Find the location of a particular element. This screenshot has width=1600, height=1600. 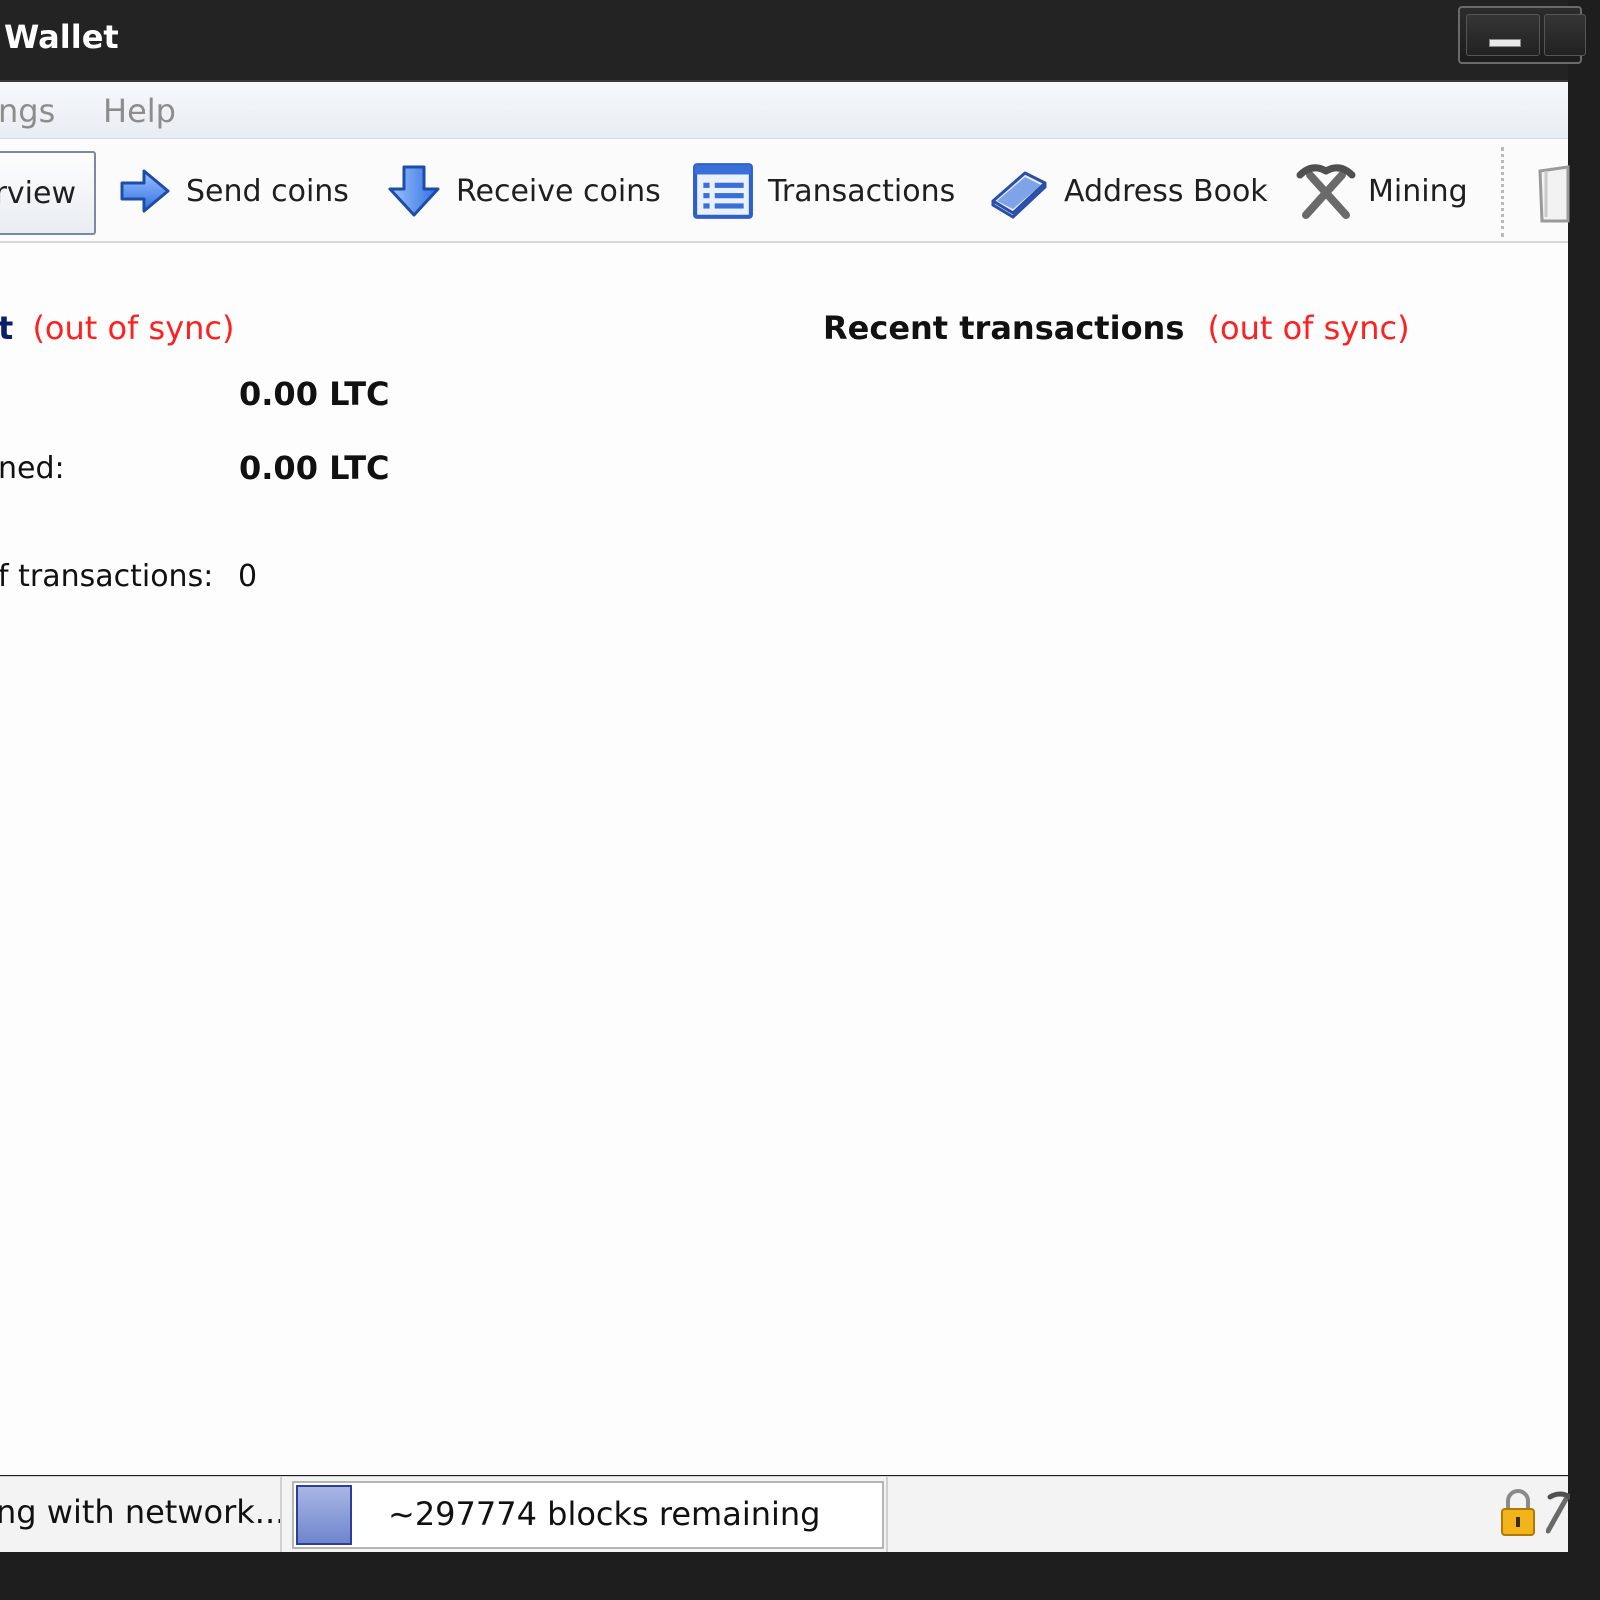

balance-value: 0.00 LTC is located at coordinates (314, 394).